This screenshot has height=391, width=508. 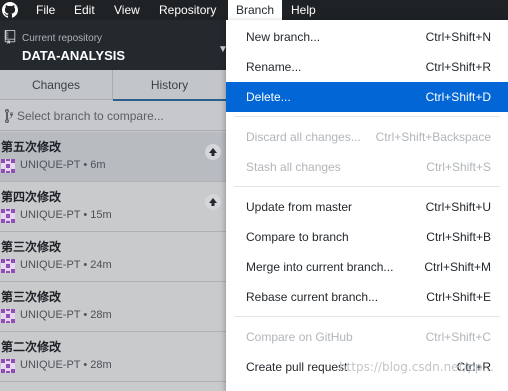 I want to click on menu-item-compare-on-github: Compare on GitHub Ctrl+Shift+C, so click(x=367, y=337).